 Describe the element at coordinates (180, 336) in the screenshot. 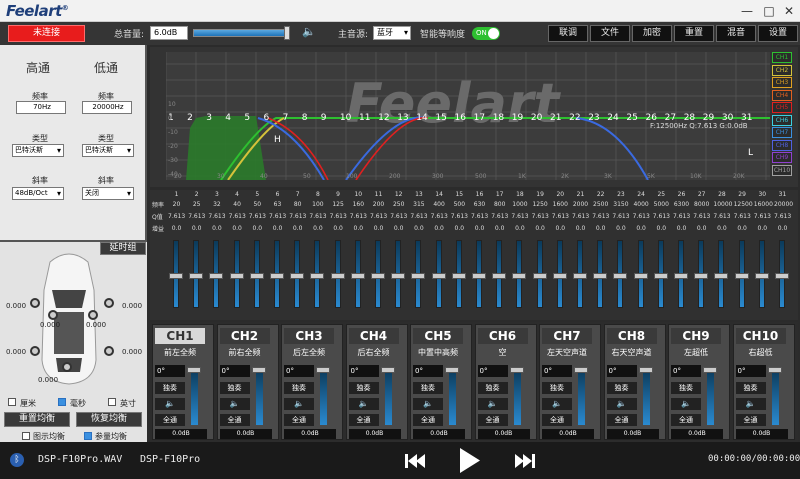

I see `channel-name: CH1` at that location.